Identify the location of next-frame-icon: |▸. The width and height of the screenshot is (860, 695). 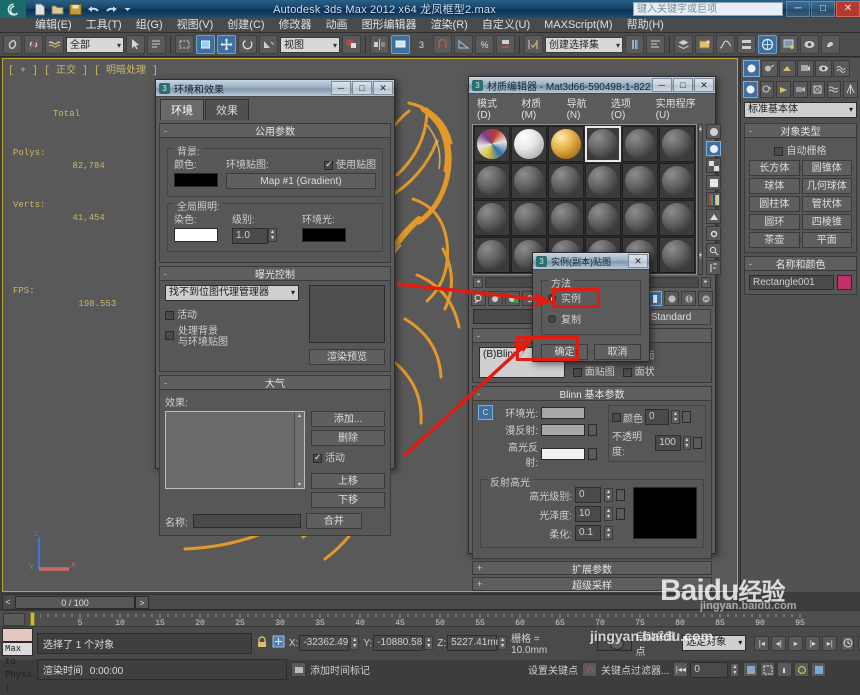
(813, 643).